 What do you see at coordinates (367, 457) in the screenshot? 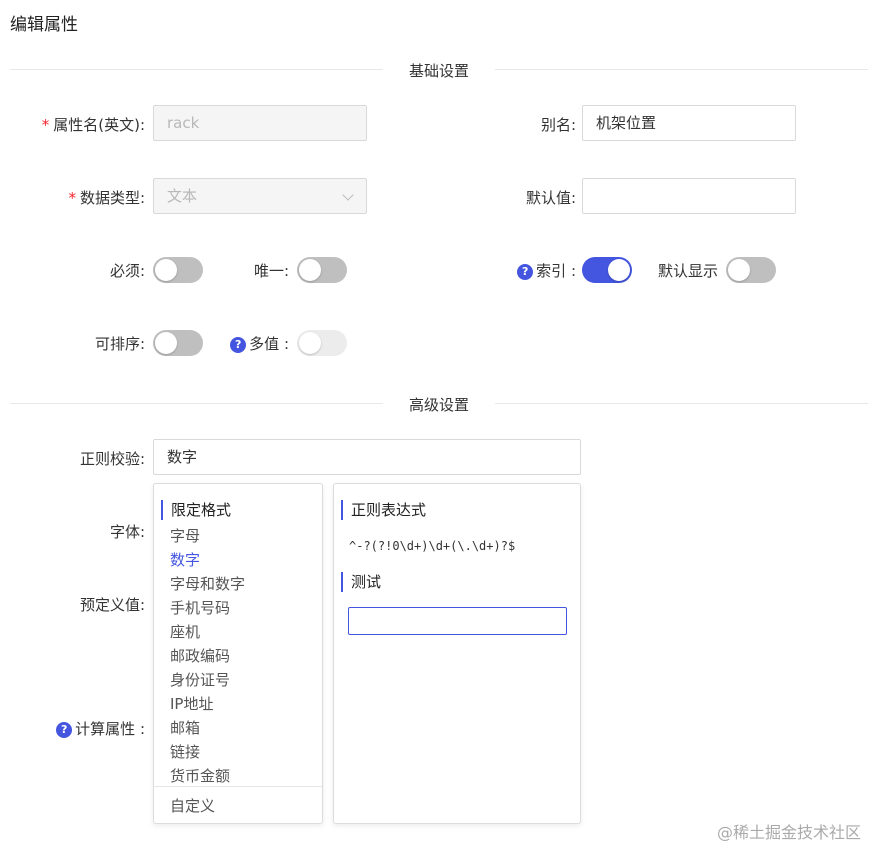
I see `regex-check-input: 数字` at bounding box center [367, 457].